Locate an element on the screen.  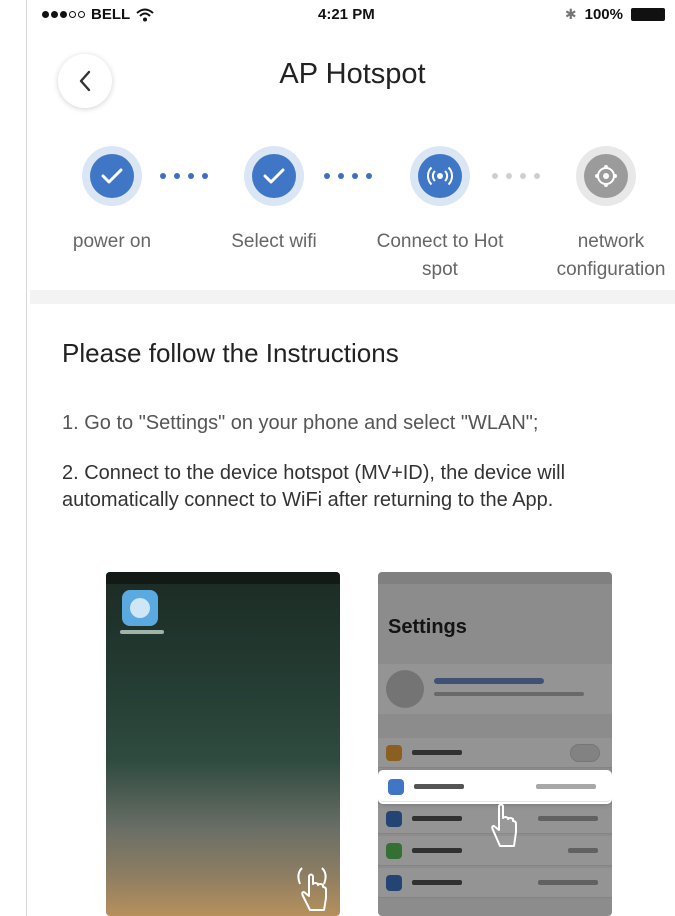
status-left: BELL is located at coordinates (98, 14).